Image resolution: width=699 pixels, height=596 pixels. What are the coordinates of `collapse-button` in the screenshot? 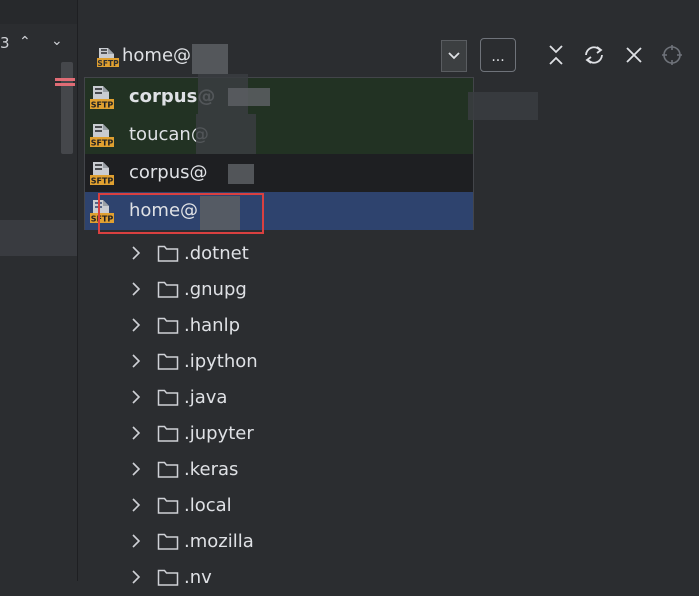 It's located at (556, 55).